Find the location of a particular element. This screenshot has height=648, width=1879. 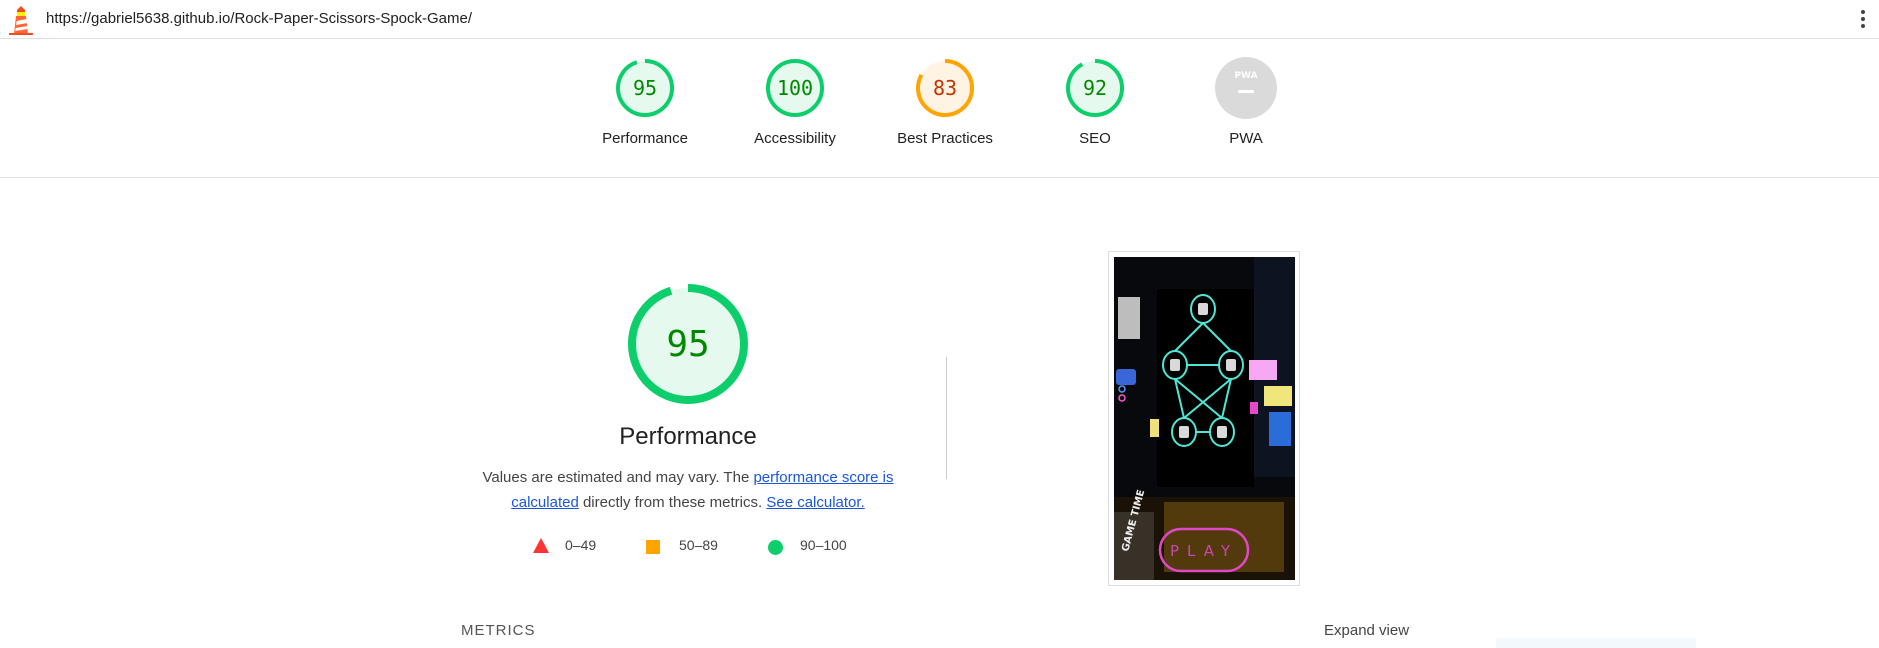

performance-title: Performance is located at coordinates (688, 436).